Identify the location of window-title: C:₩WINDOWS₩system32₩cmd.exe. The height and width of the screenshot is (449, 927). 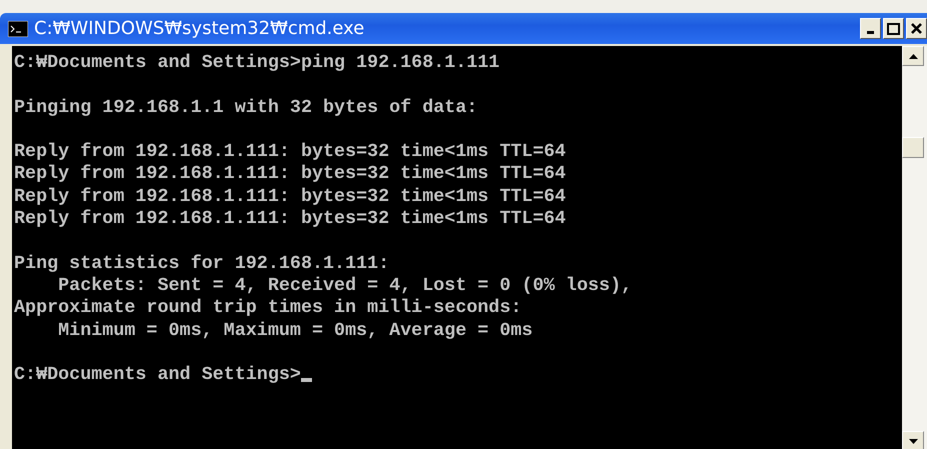
(200, 28).